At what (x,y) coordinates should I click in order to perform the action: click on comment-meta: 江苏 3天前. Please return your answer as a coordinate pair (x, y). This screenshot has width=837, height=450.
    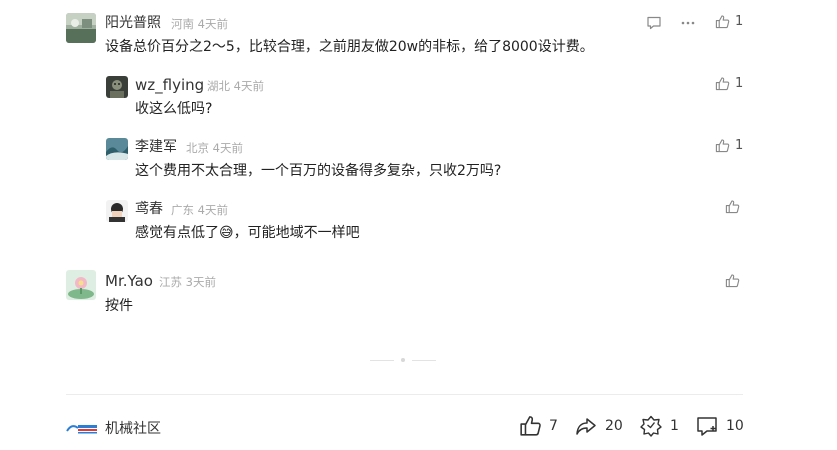
    Looking at the image, I should click on (187, 282).